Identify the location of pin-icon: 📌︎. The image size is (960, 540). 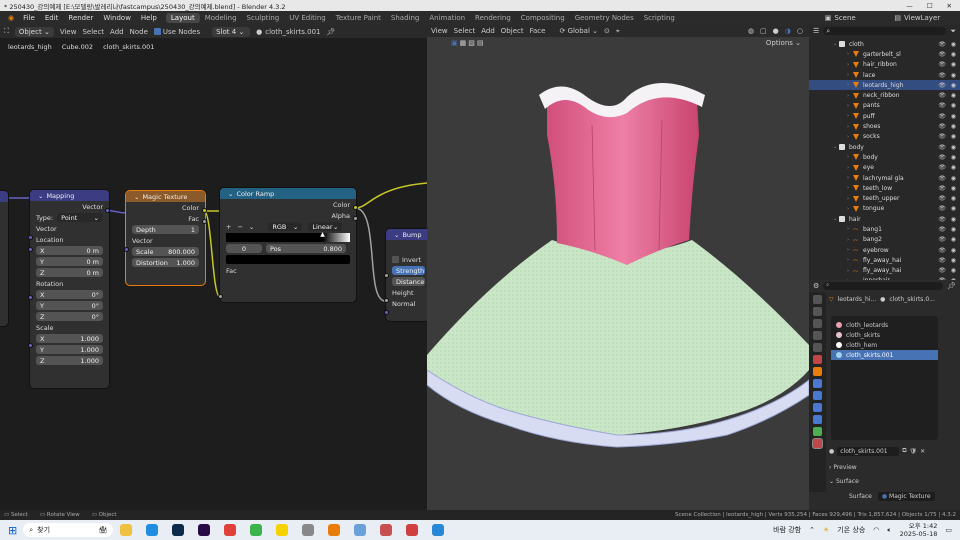
(330, 32).